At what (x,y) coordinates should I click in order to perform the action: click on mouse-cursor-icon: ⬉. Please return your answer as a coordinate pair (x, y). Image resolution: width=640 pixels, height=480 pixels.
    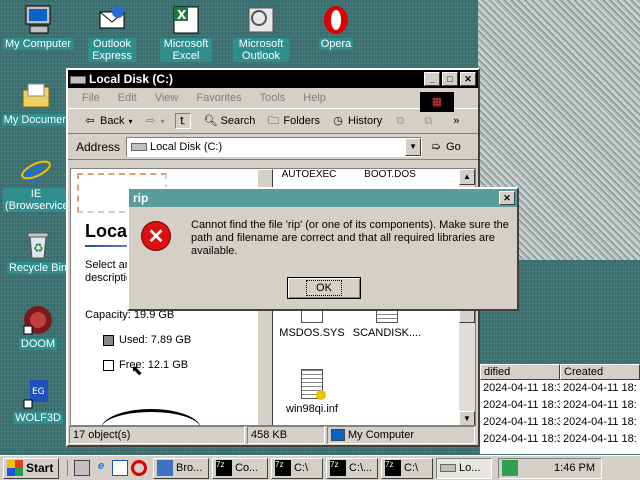
    Looking at the image, I should click on (137, 370).